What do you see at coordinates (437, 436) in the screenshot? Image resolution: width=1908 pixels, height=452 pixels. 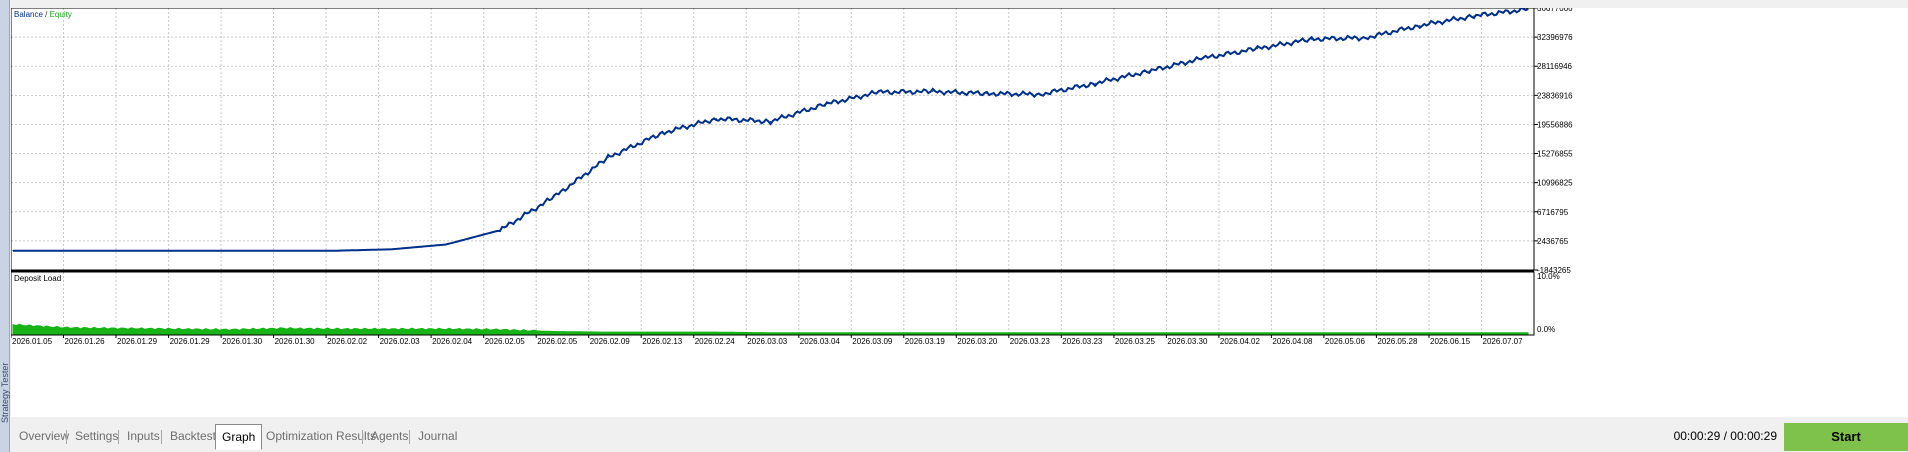 I see `tab-journal: Journal` at bounding box center [437, 436].